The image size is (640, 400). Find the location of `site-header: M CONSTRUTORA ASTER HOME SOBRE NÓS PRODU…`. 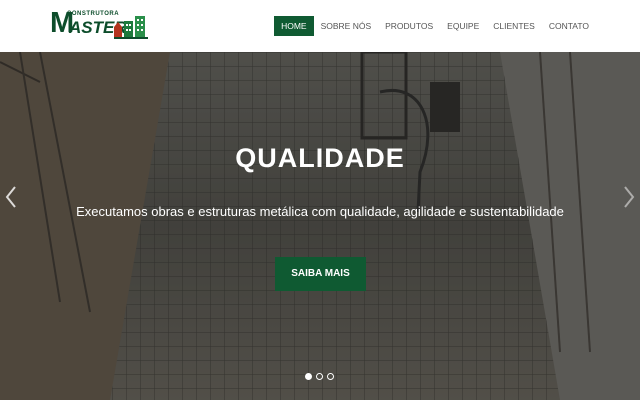

site-header: M CONSTRUTORA ASTER HOME SOBRE NÓS PRODU… is located at coordinates (320, 26).